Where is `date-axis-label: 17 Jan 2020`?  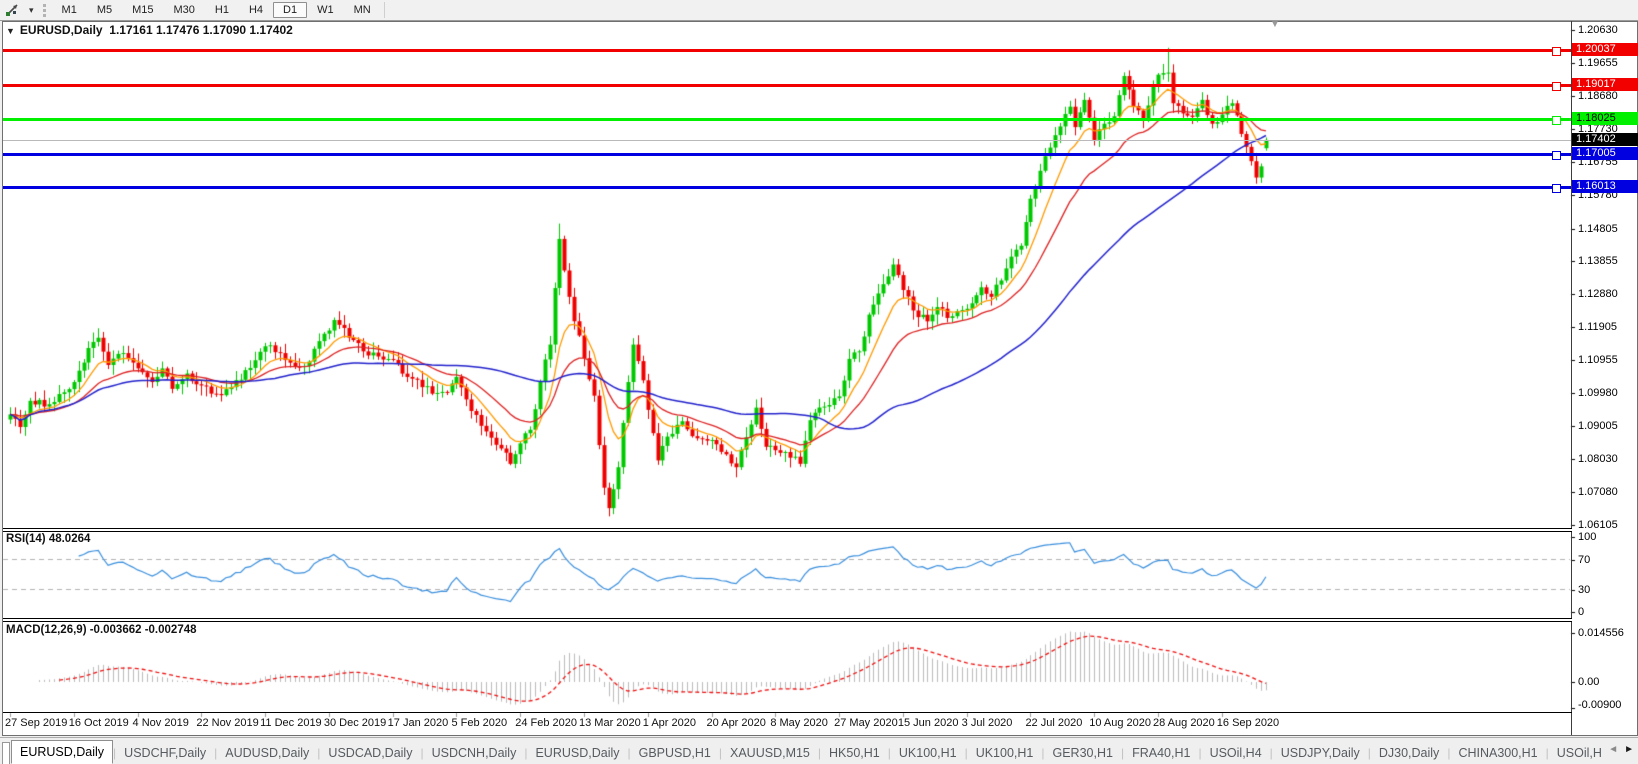
date-axis-label: 17 Jan 2020 is located at coordinates (418, 723).